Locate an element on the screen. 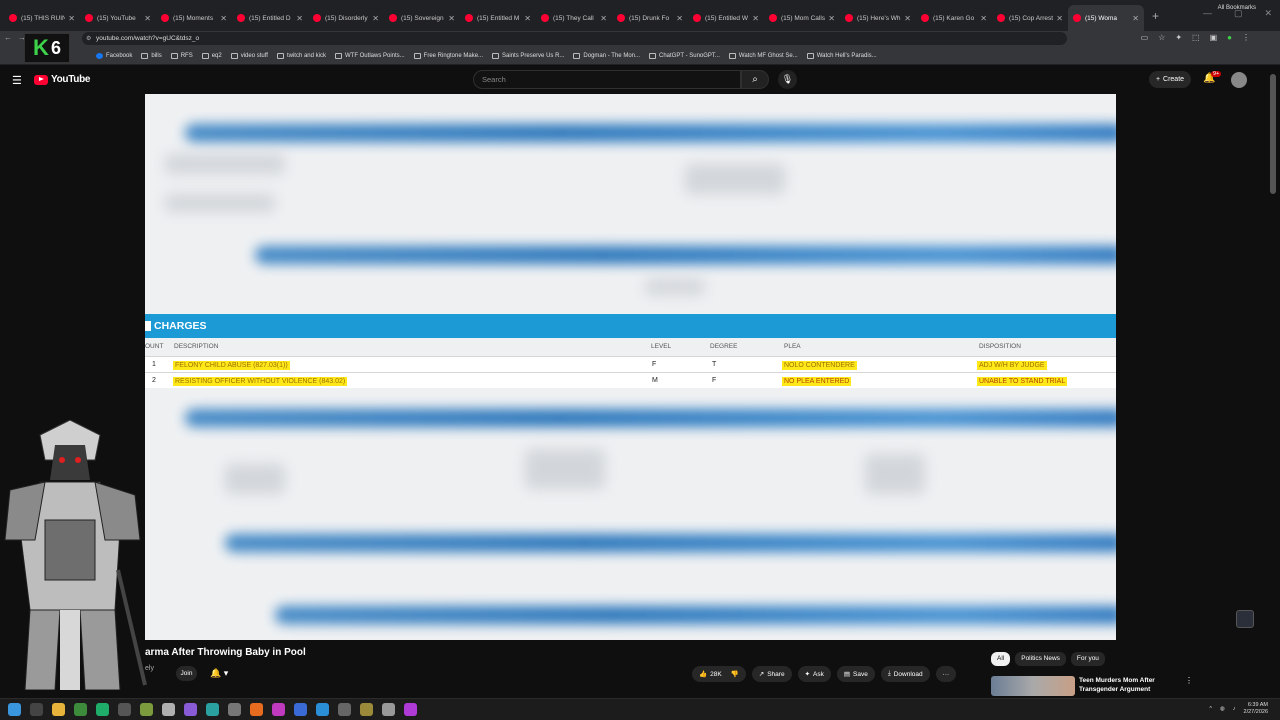 This screenshot has width=1280, height=720. extension-icon: ✦ is located at coordinates (1178, 37).